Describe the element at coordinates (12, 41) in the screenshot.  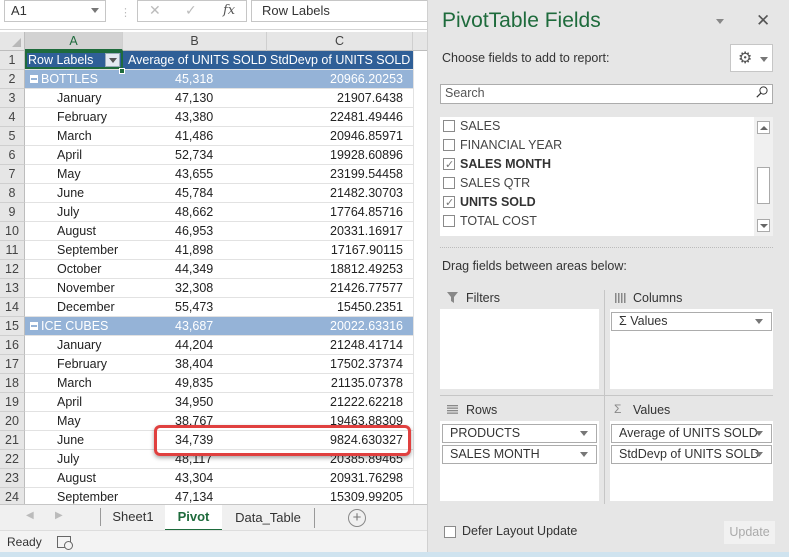
I see `select-all-button` at that location.